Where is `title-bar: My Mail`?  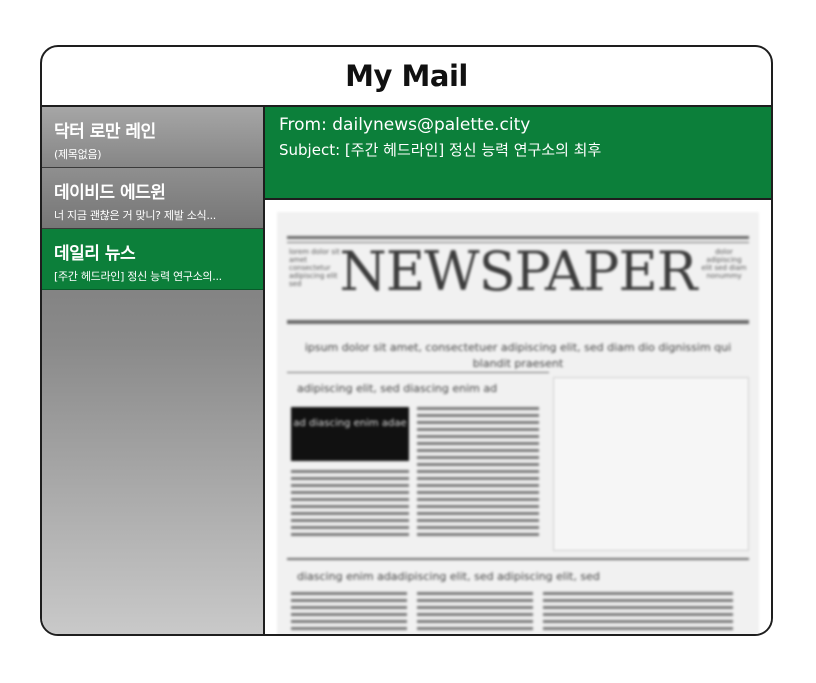 title-bar: My Mail is located at coordinates (406, 77).